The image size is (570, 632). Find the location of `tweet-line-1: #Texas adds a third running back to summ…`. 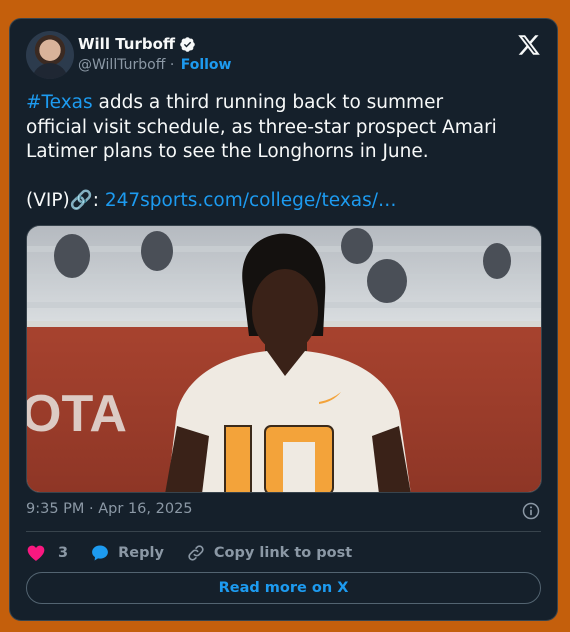

tweet-line-1: #Texas adds a third running back to summ… is located at coordinates (286, 103).